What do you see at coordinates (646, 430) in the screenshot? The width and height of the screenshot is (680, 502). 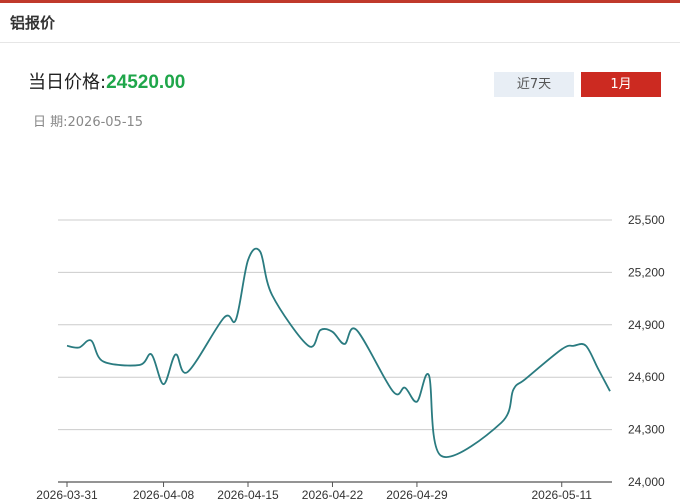 I see `y-tick-label: 24,300` at bounding box center [646, 430].